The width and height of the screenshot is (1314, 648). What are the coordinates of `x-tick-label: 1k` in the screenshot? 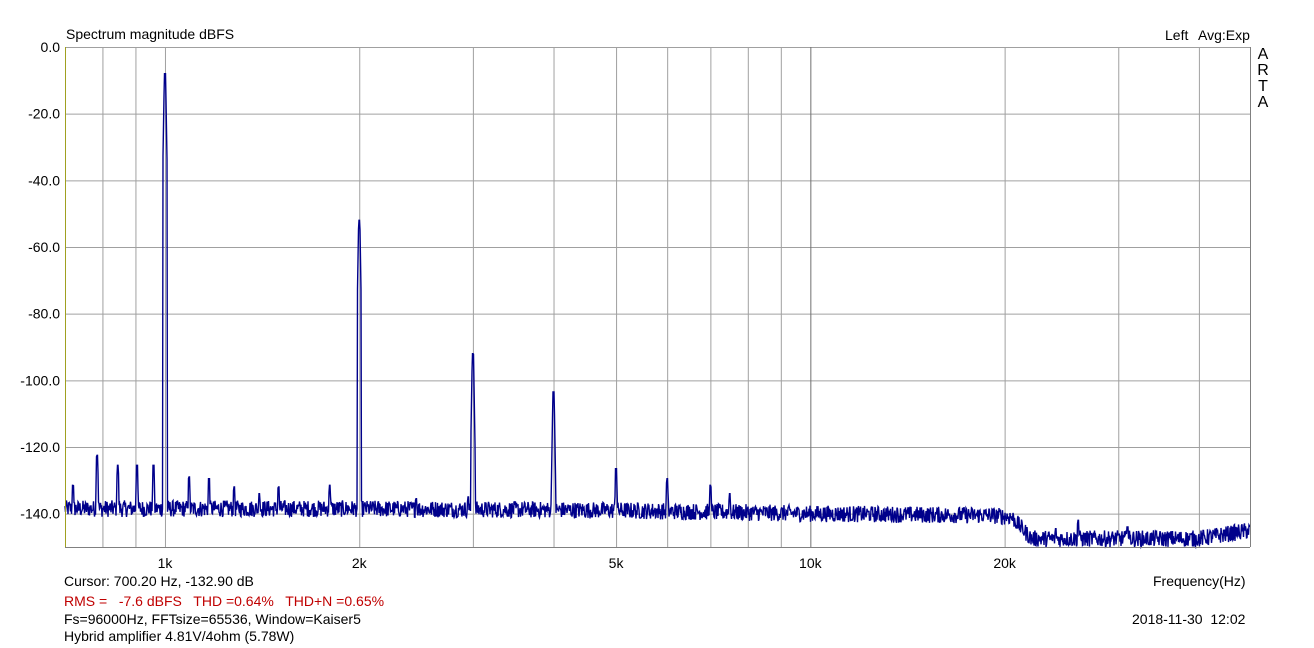 It's located at (166, 563).